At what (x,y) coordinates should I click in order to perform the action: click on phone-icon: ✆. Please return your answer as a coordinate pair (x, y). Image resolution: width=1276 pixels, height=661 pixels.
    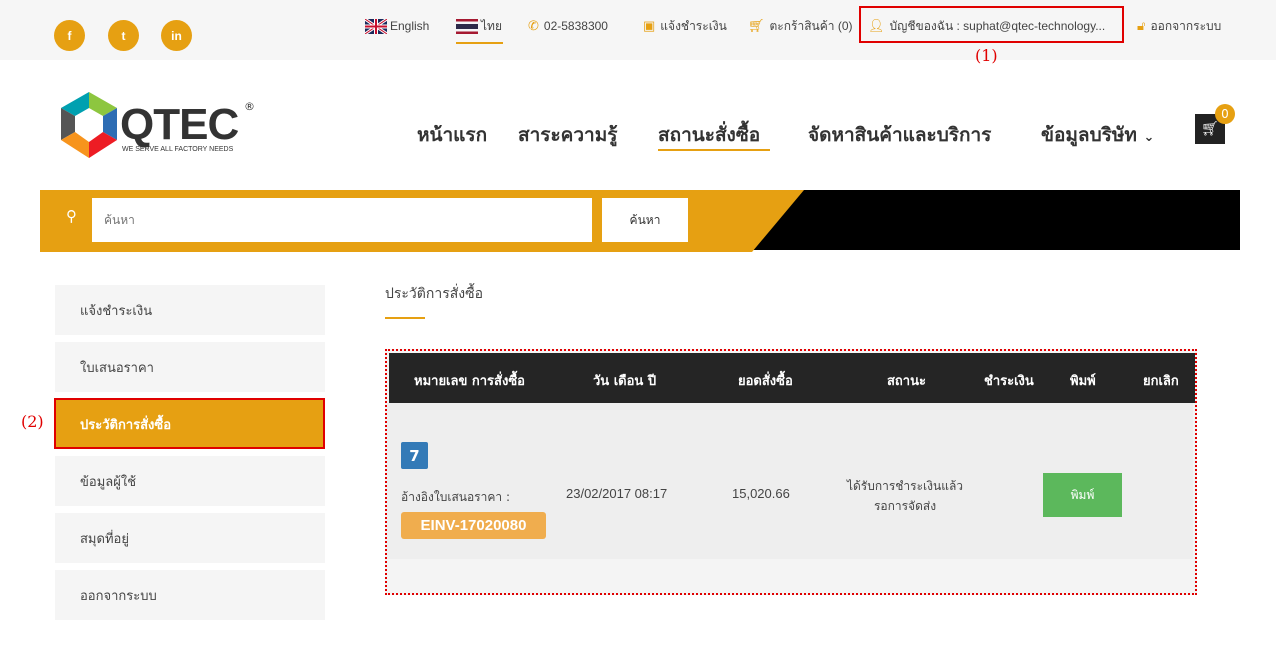
    Looking at the image, I should click on (533, 25).